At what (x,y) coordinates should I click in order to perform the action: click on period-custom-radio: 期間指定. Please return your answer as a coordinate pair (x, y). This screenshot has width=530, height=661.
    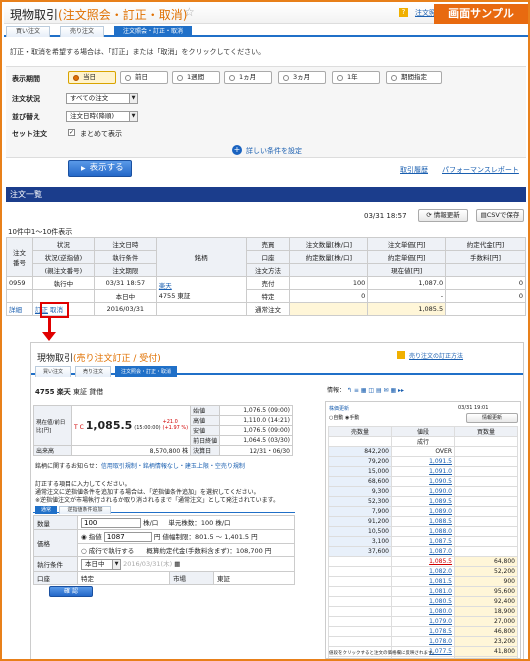
    Looking at the image, I should click on (414, 77).